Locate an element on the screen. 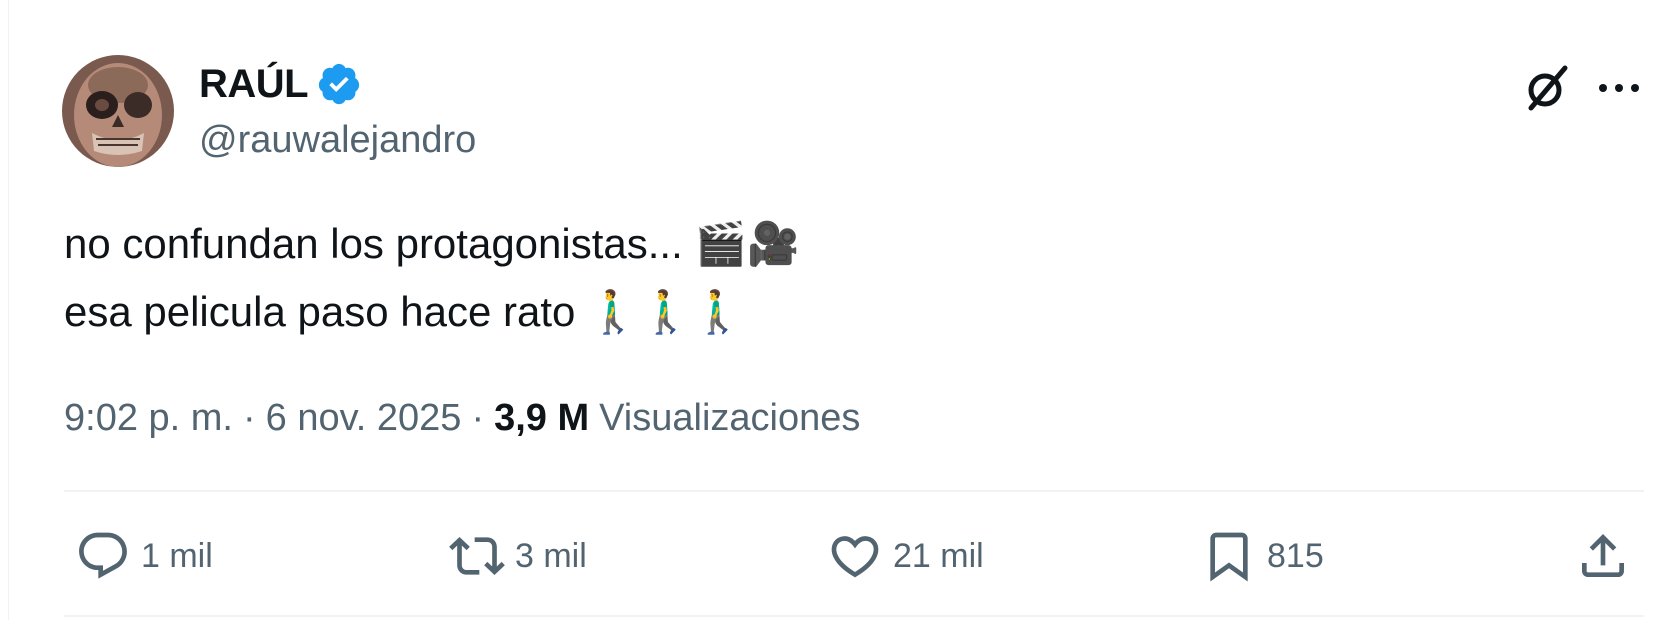 The image size is (1674, 620). walking-man-emoji: 🚶‍♂️🚶‍♂️🚶‍♂️ is located at coordinates (666, 311).